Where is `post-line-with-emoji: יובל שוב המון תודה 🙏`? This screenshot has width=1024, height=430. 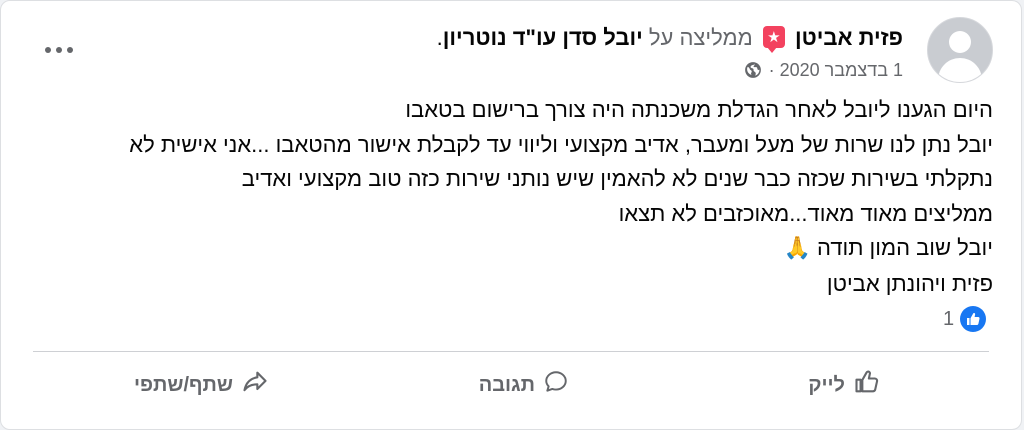 post-line-with-emoji: יובל שוב המון תודה 🙏 is located at coordinates (503, 249).